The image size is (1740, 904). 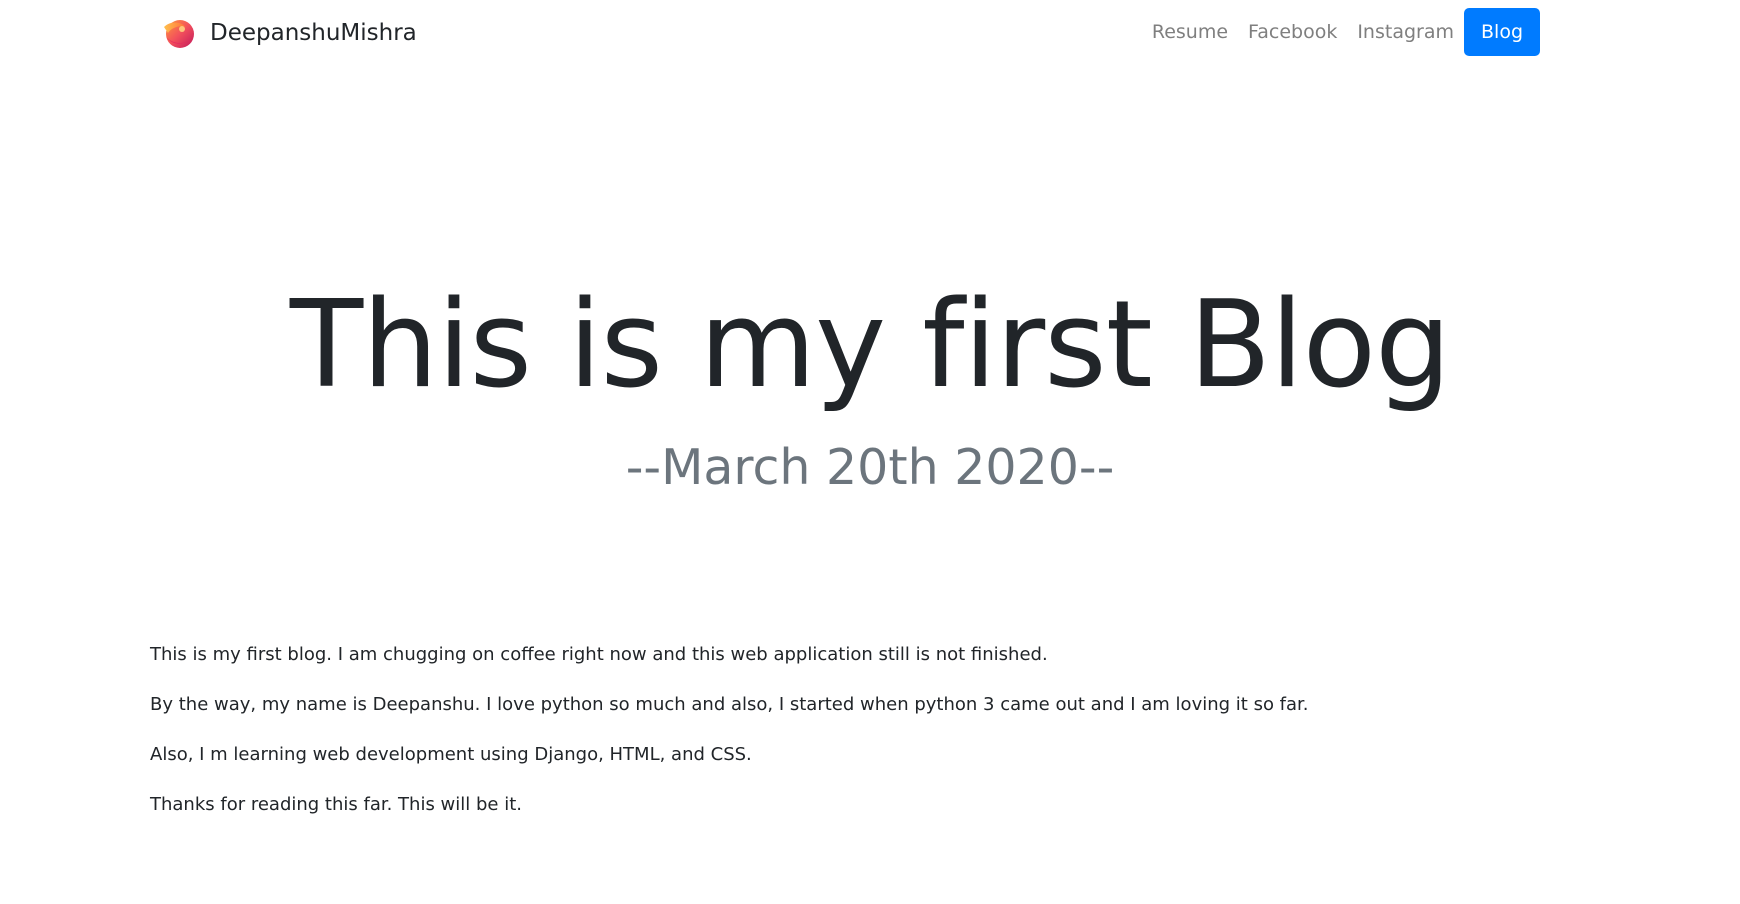 What do you see at coordinates (313, 33) in the screenshot?
I see `brand-name: DeepanshuMishra` at bounding box center [313, 33].